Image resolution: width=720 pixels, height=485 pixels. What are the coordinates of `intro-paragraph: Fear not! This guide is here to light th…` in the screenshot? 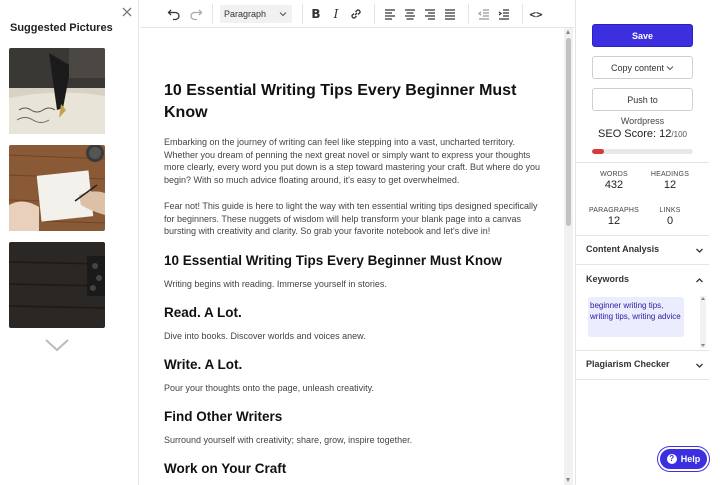 It's located at (351, 218).